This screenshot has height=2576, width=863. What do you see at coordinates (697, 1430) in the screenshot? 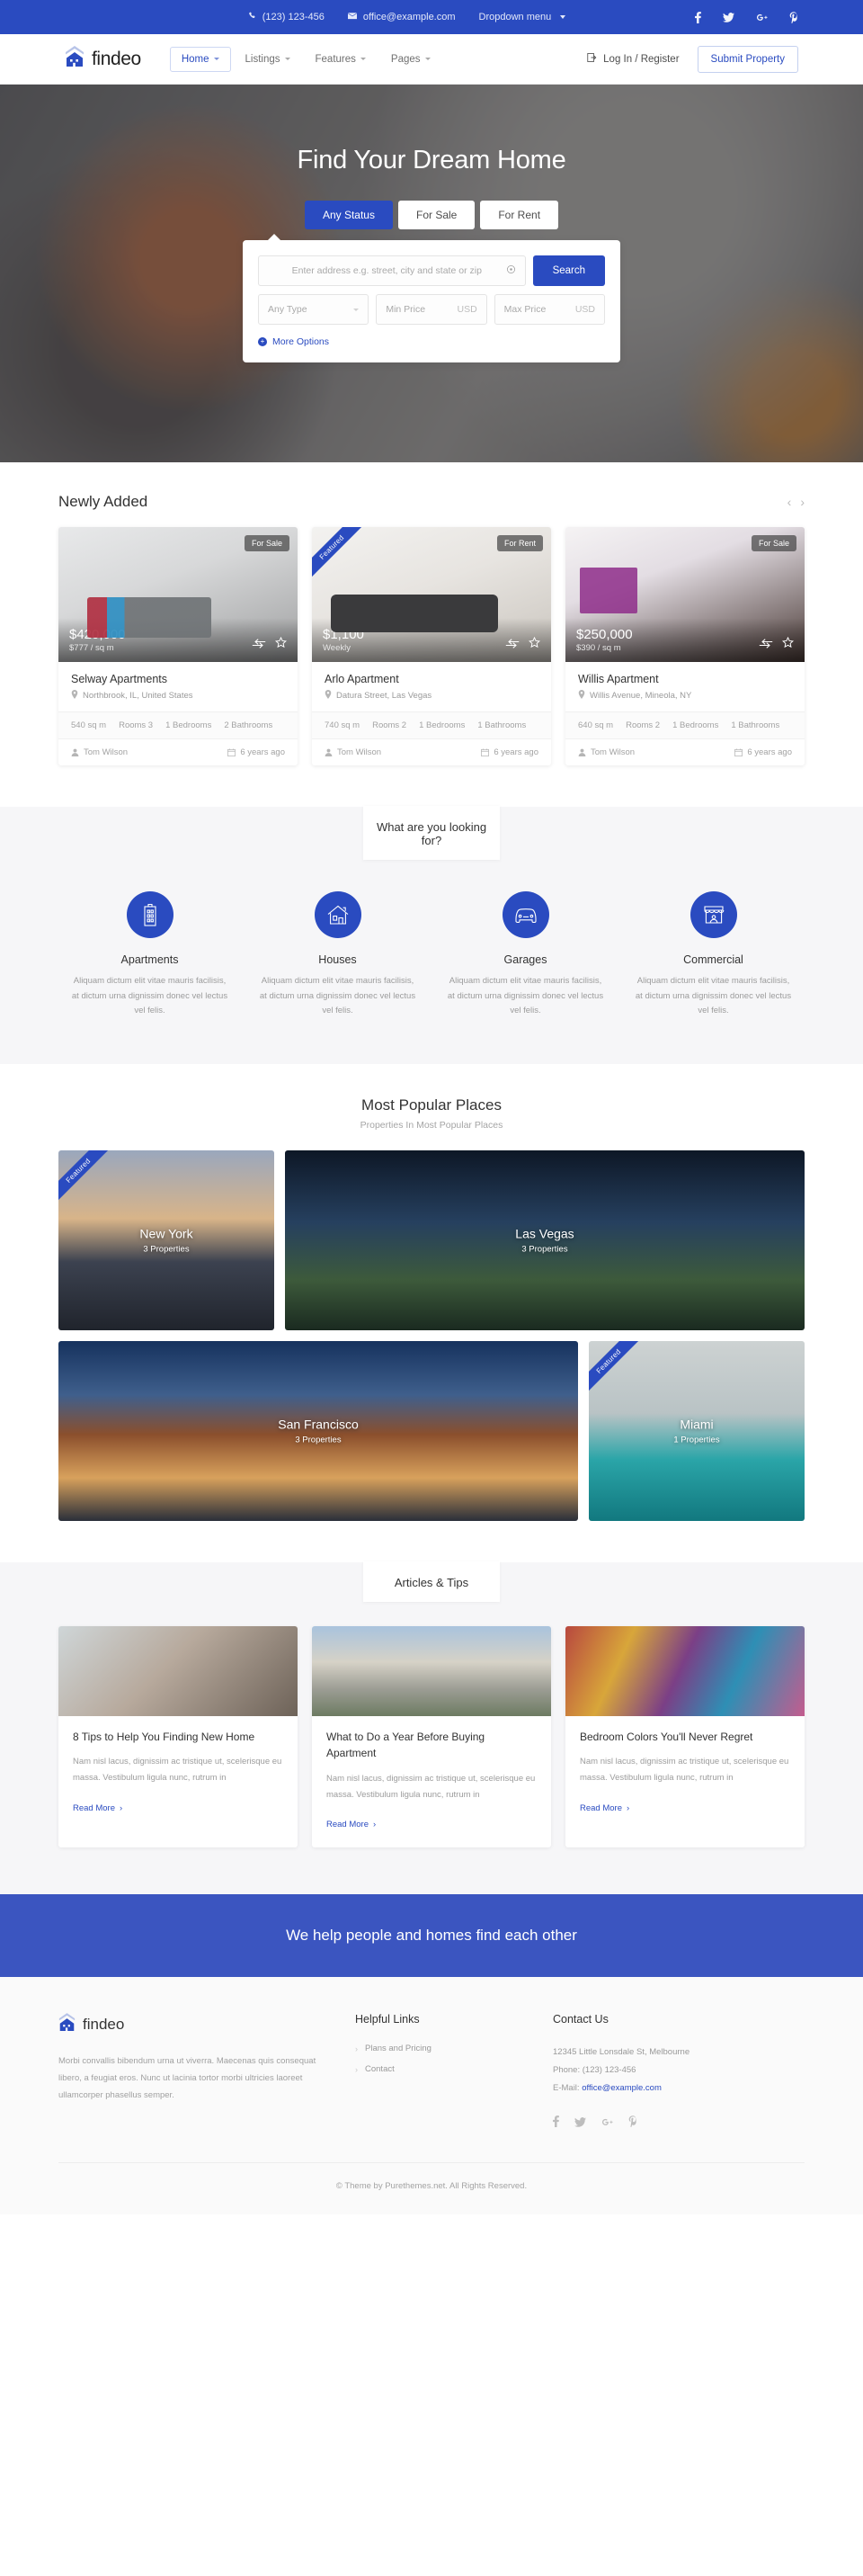
I see `place-card-miami: Featured Miami 1 Properties` at bounding box center [697, 1430].